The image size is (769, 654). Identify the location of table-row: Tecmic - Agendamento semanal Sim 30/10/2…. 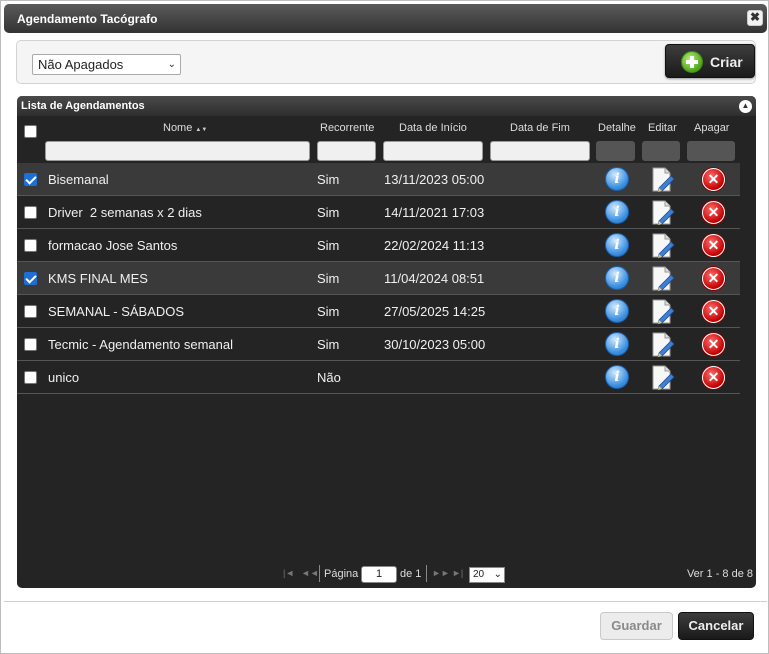
(378, 344).